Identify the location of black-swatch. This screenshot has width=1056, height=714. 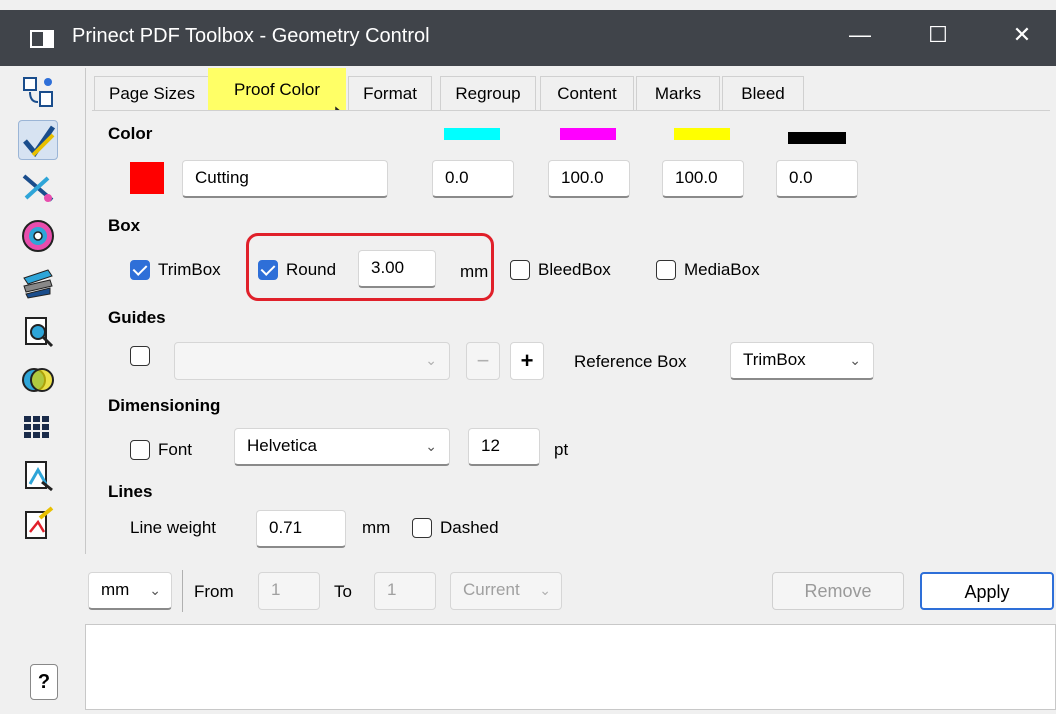
(817, 138).